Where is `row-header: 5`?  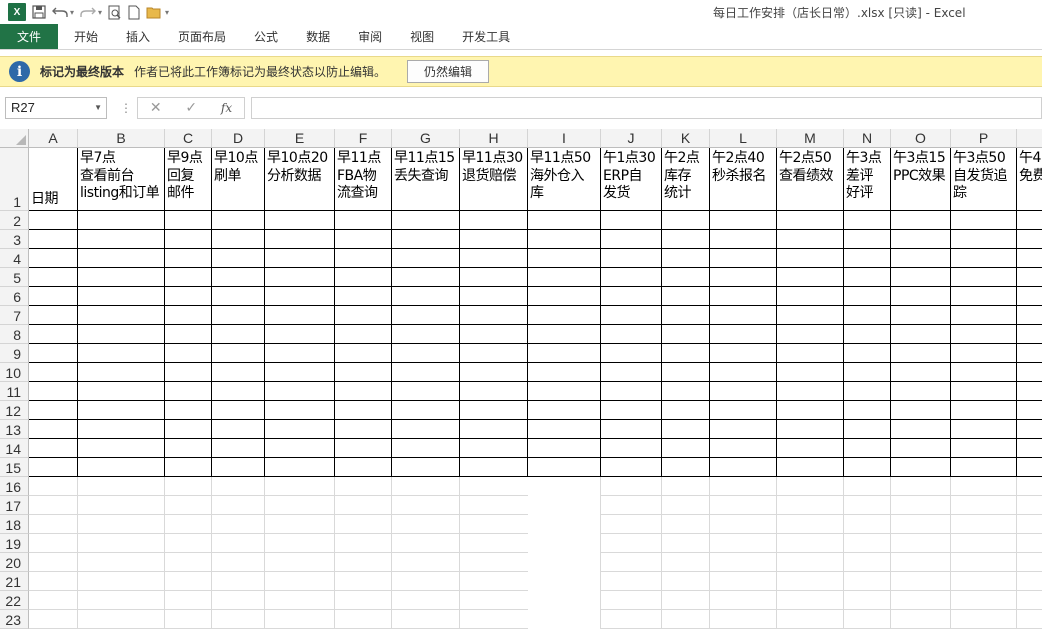
row-header: 5 is located at coordinates (14, 277).